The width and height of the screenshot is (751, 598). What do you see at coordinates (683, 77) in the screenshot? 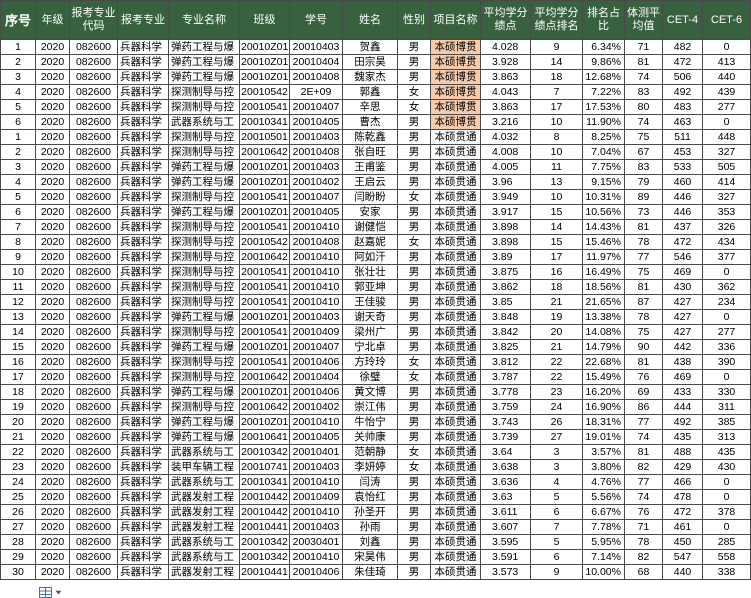
I see `cell-cet4: 506` at bounding box center [683, 77].